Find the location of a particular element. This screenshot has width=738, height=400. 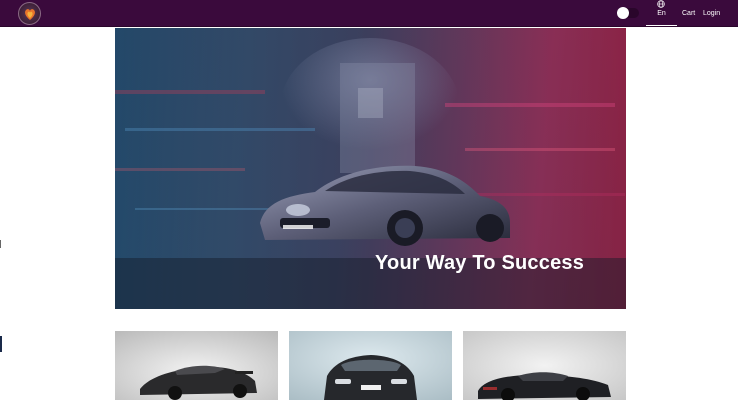

black-sports-coupe-image is located at coordinates (370, 365).